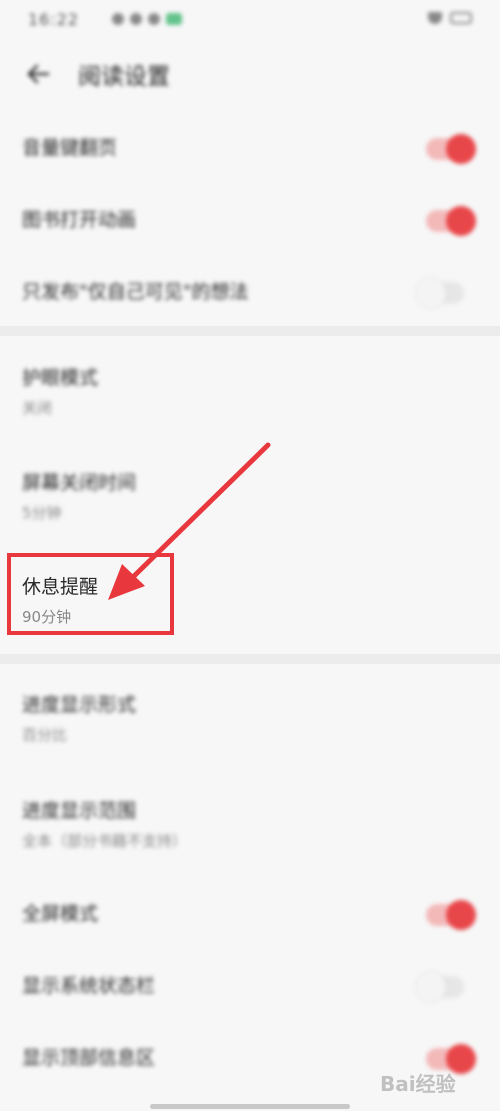 The height and width of the screenshot is (1111, 500). I want to click on annotation-arrow-icon, so click(189, 521).